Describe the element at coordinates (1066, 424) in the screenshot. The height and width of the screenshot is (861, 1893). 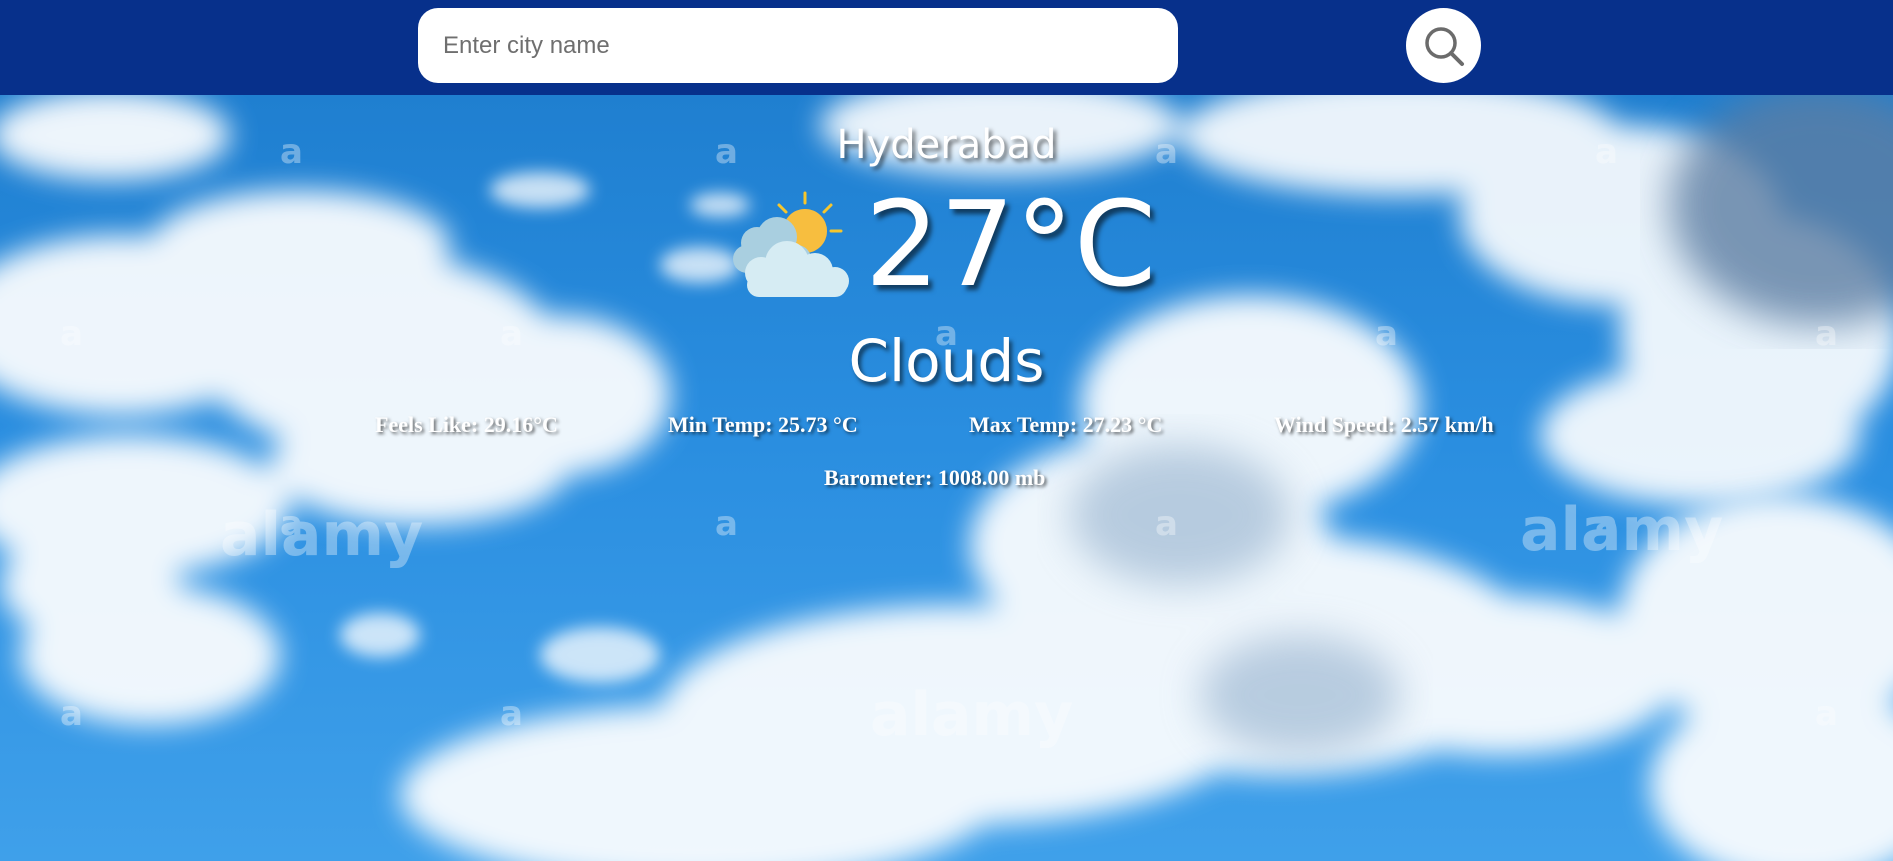
I see `max-temp: Max Temp: 27.23 °C` at that location.